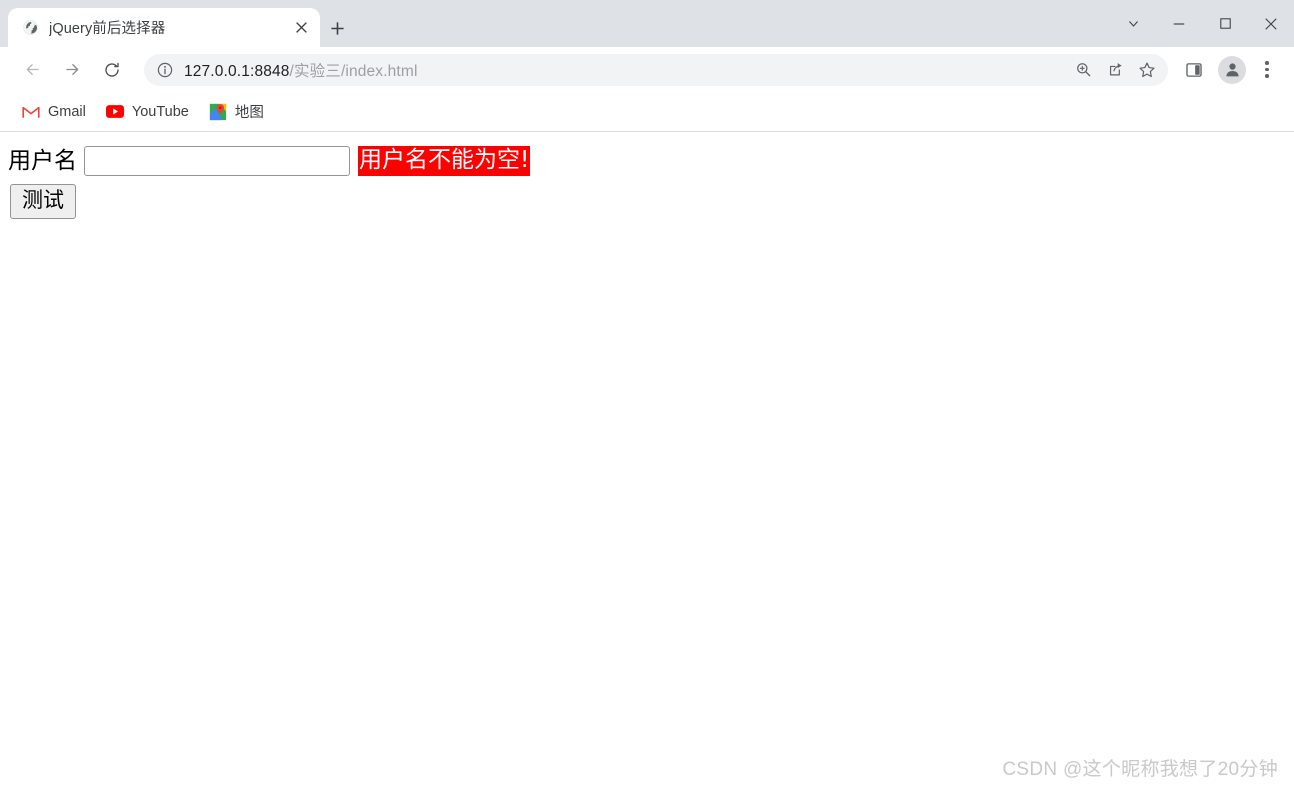 This screenshot has height=793, width=1294. I want to click on tab-strip: jQuery前后选择器, so click(647, 23).